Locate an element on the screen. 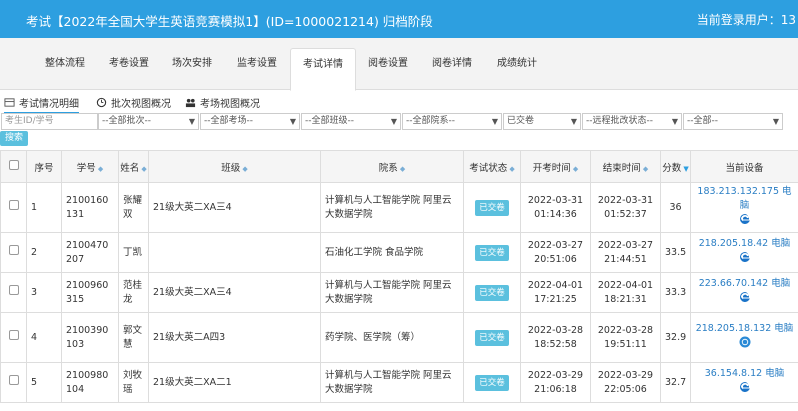  subtab-batch-view: 批次视图概况 is located at coordinates (133, 102).